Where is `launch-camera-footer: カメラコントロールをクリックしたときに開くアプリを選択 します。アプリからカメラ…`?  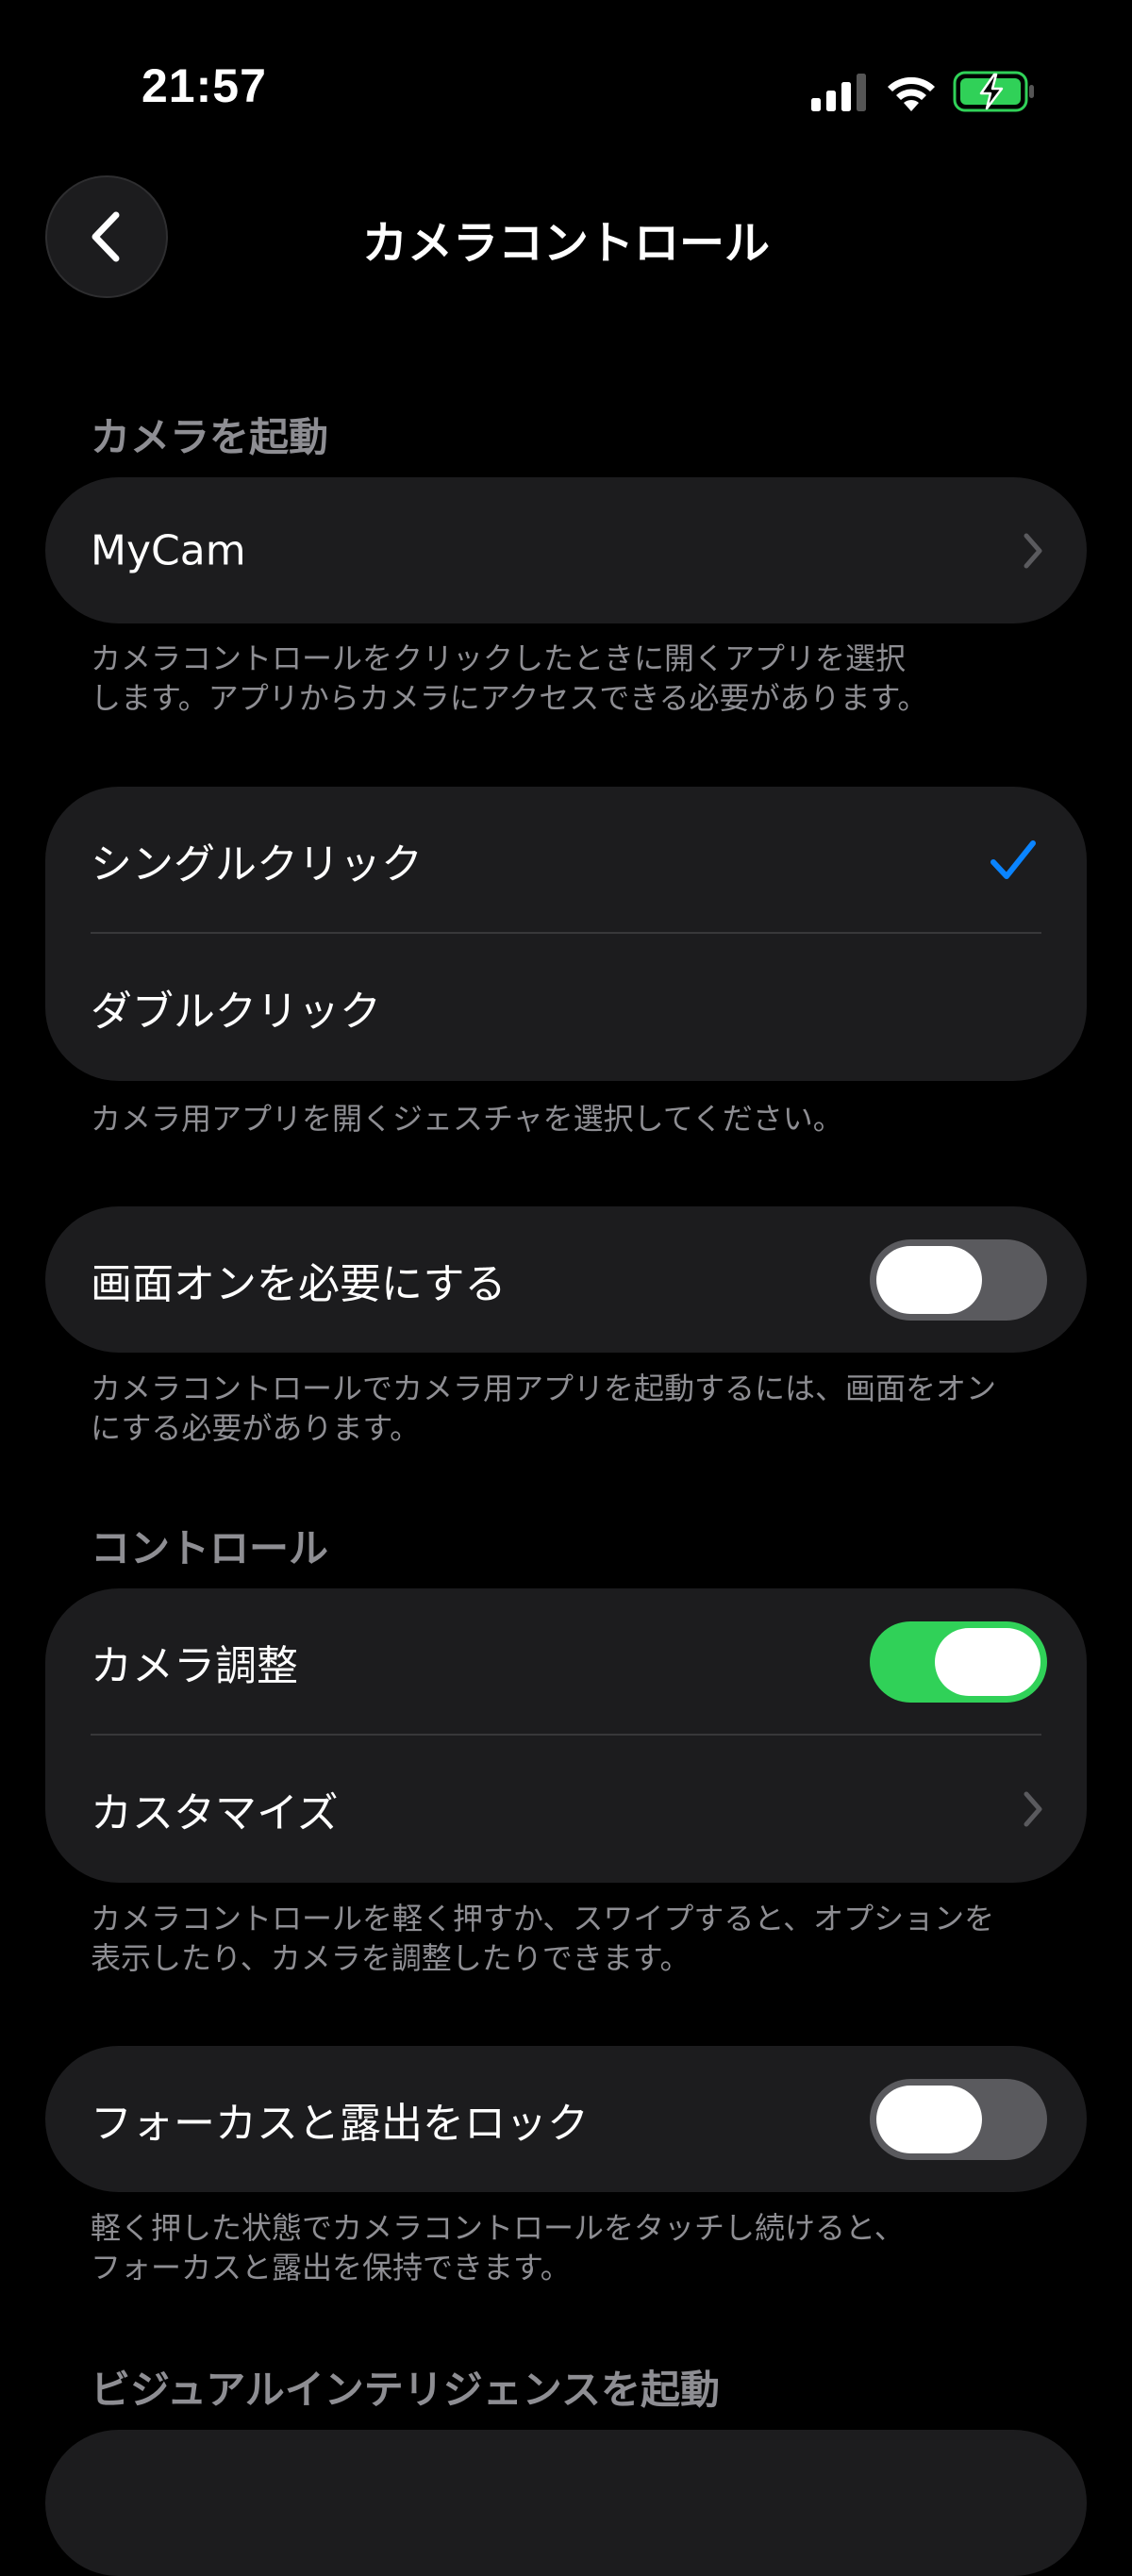
launch-camera-footer: カメラコントロールをクリックしたときに開くアプリを選択 します。アプリからカメラ… is located at coordinates (510, 678).